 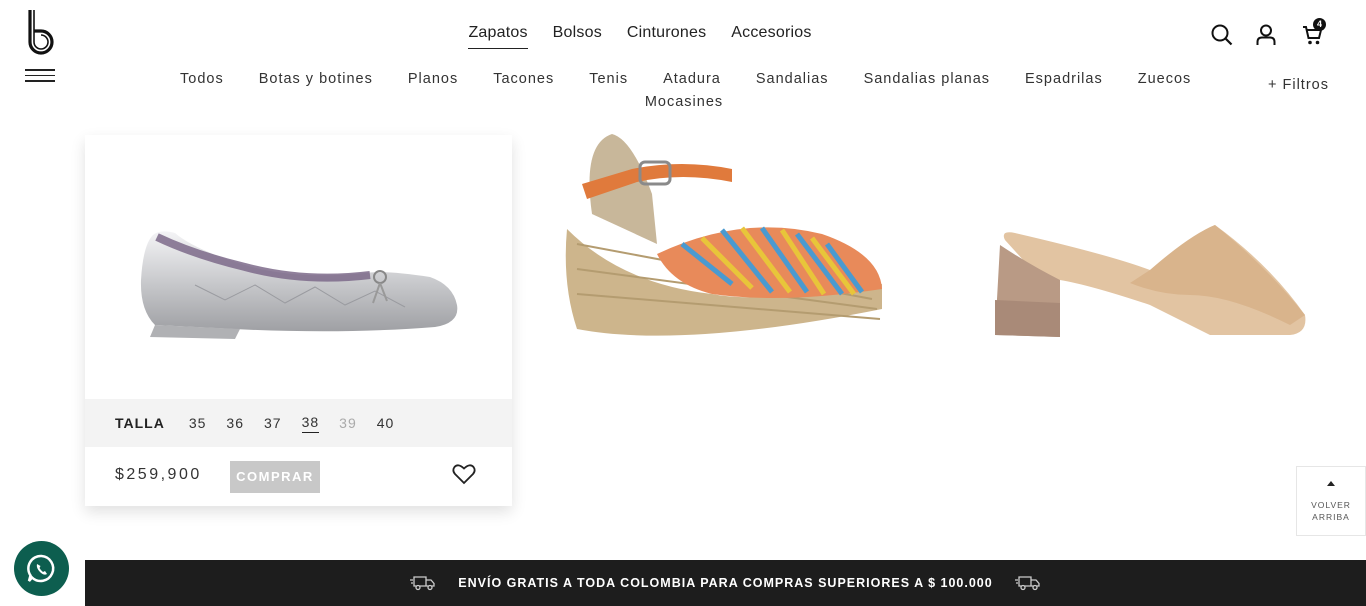 I want to click on subnav-mocasines: Mocasines, so click(x=684, y=102).